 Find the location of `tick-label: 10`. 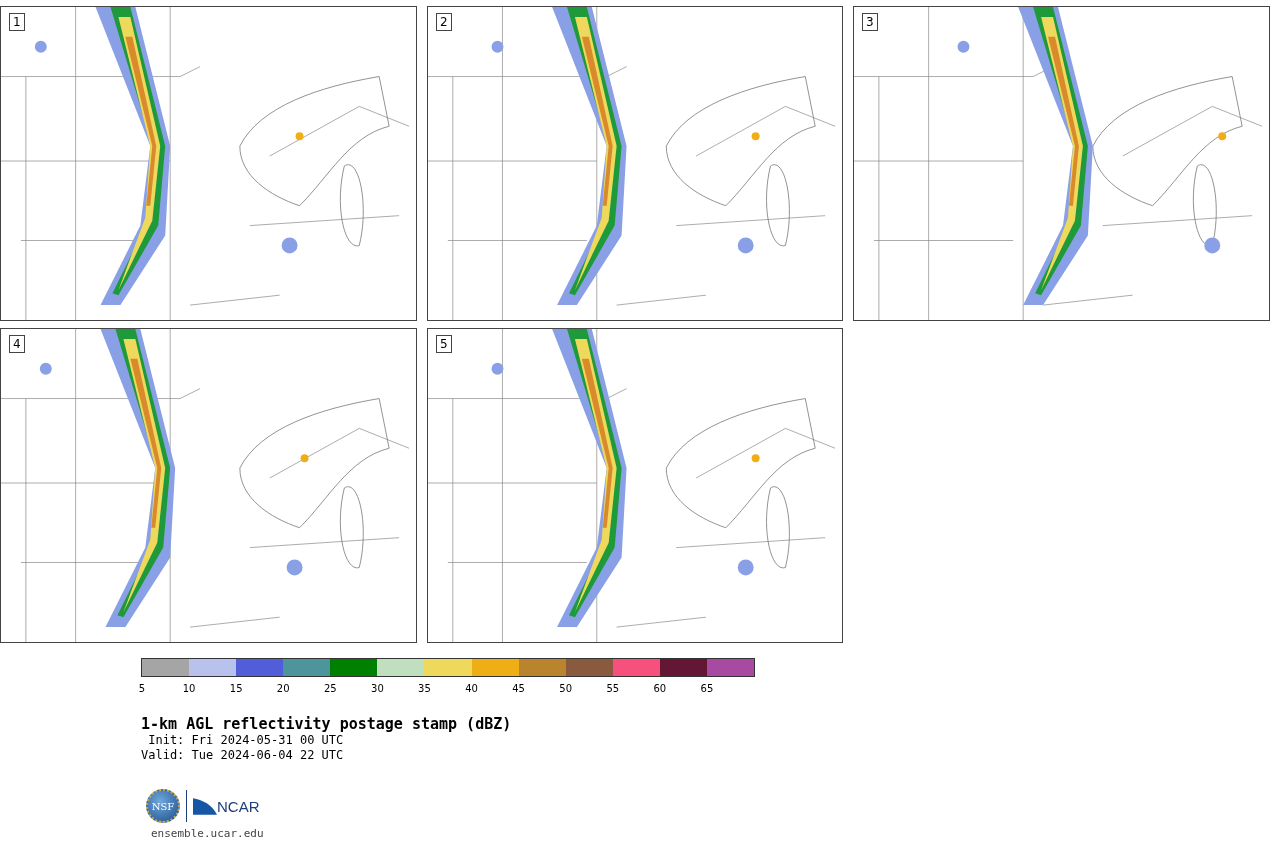

tick-label: 10 is located at coordinates (189, 688).